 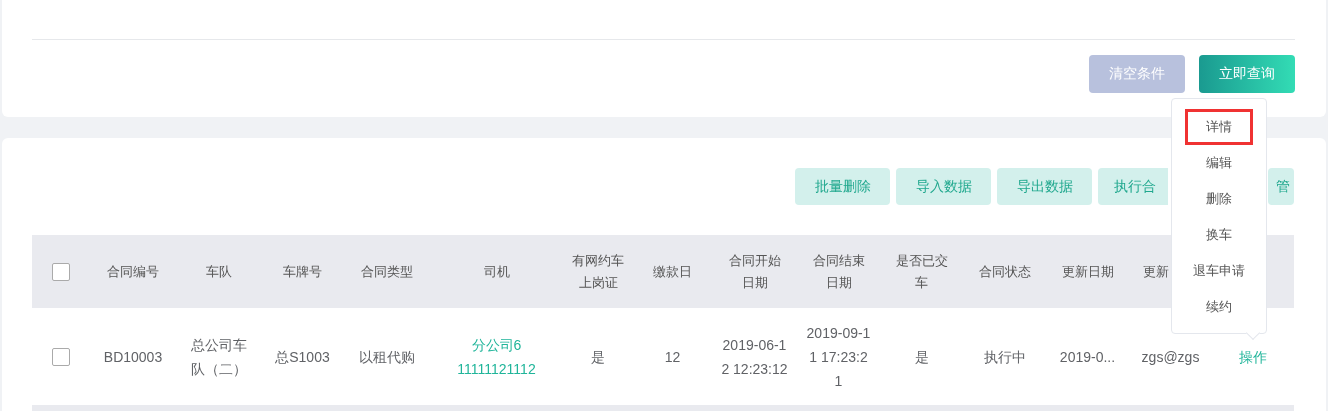 I want to click on column-header: 有网约车上岗证, so click(x=598, y=271).